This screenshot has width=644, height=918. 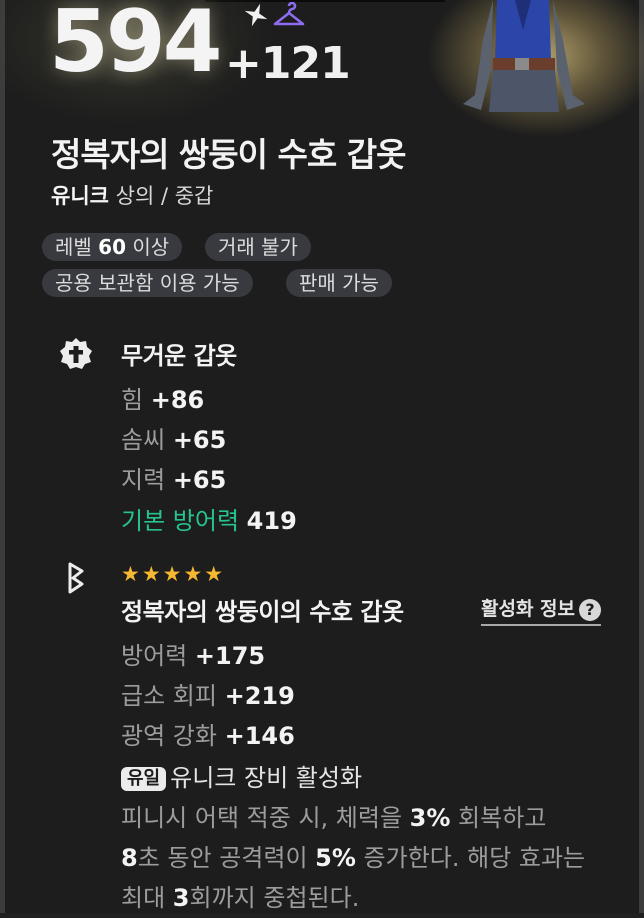 What do you see at coordinates (289, 14) in the screenshot?
I see `hanger-icon` at bounding box center [289, 14].